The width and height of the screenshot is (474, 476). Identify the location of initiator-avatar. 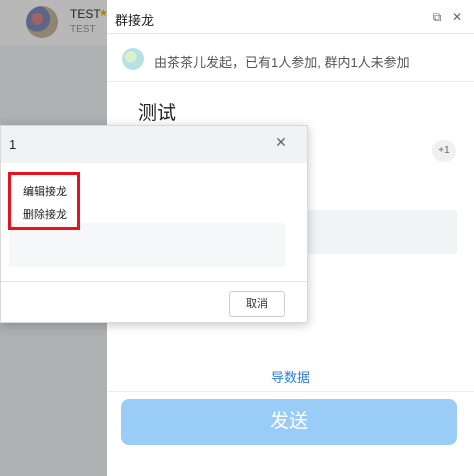
(133, 59).